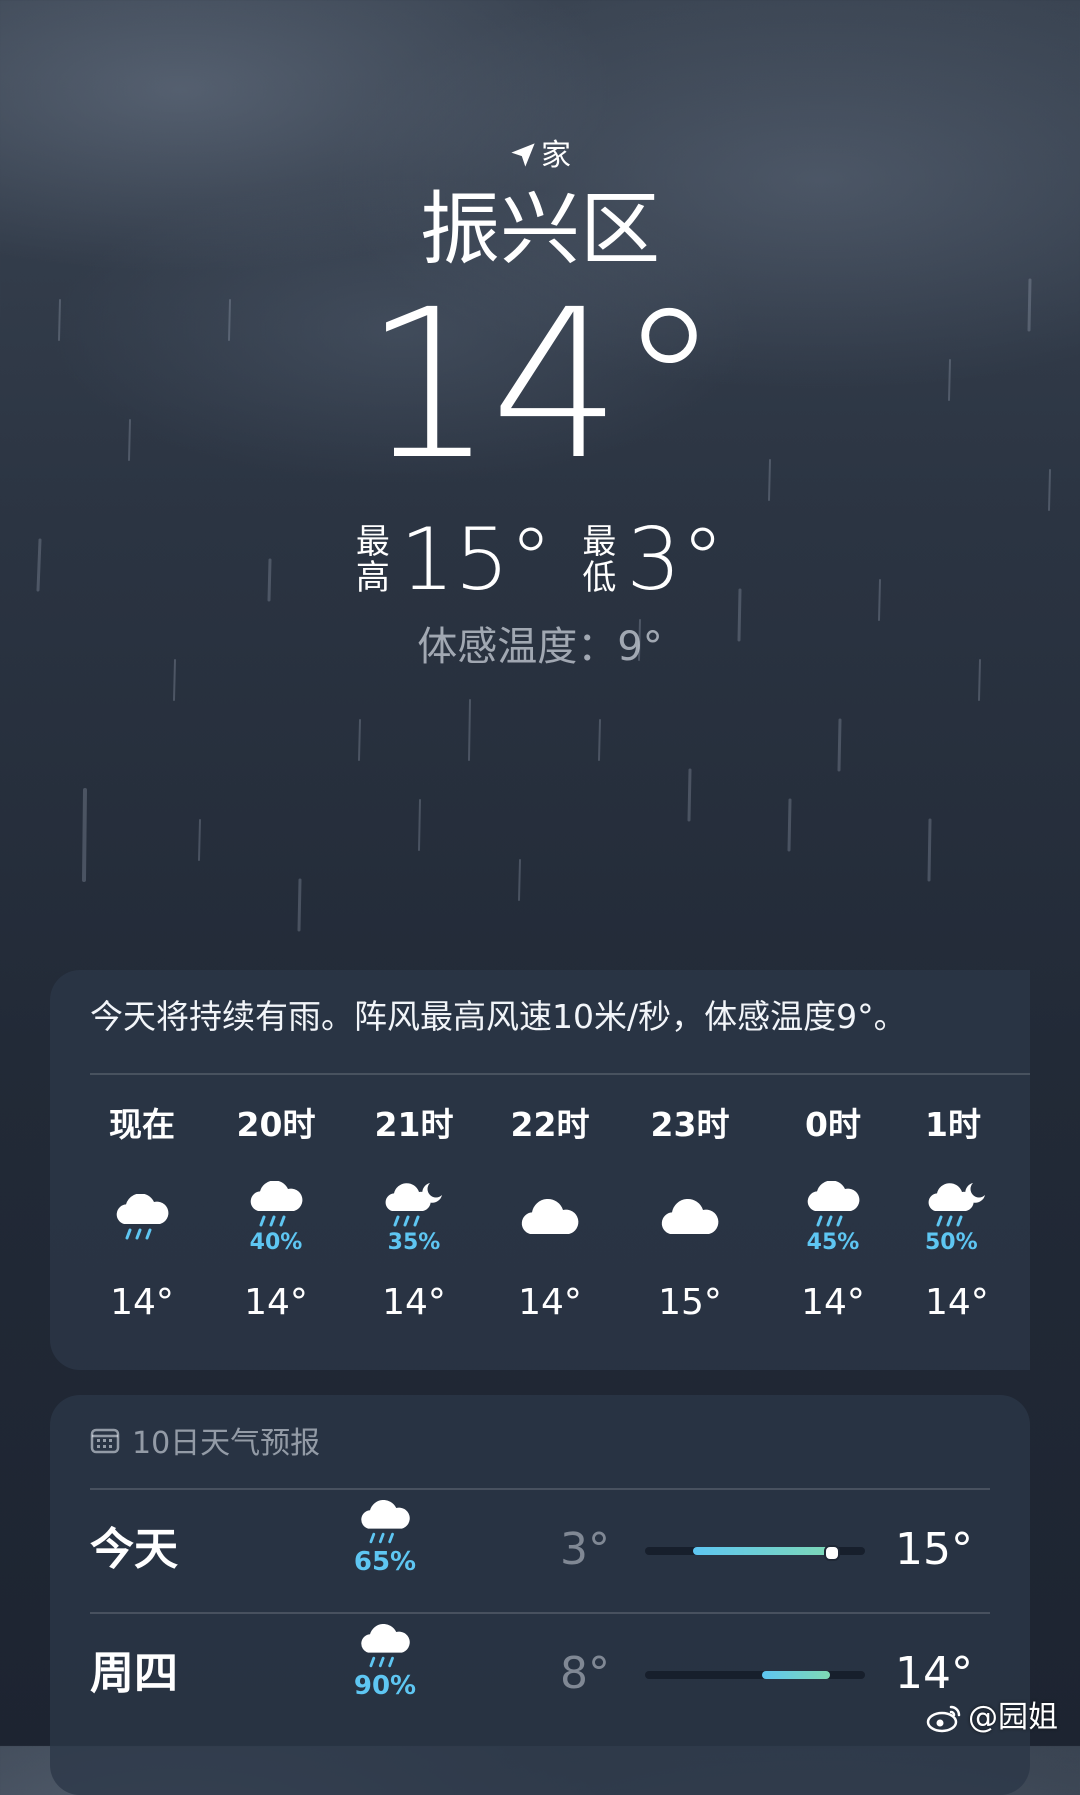 Image resolution: width=1080 pixels, height=1795 pixels. Describe the element at coordinates (540, 229) in the screenshot. I see `city-name: 振兴区` at that location.